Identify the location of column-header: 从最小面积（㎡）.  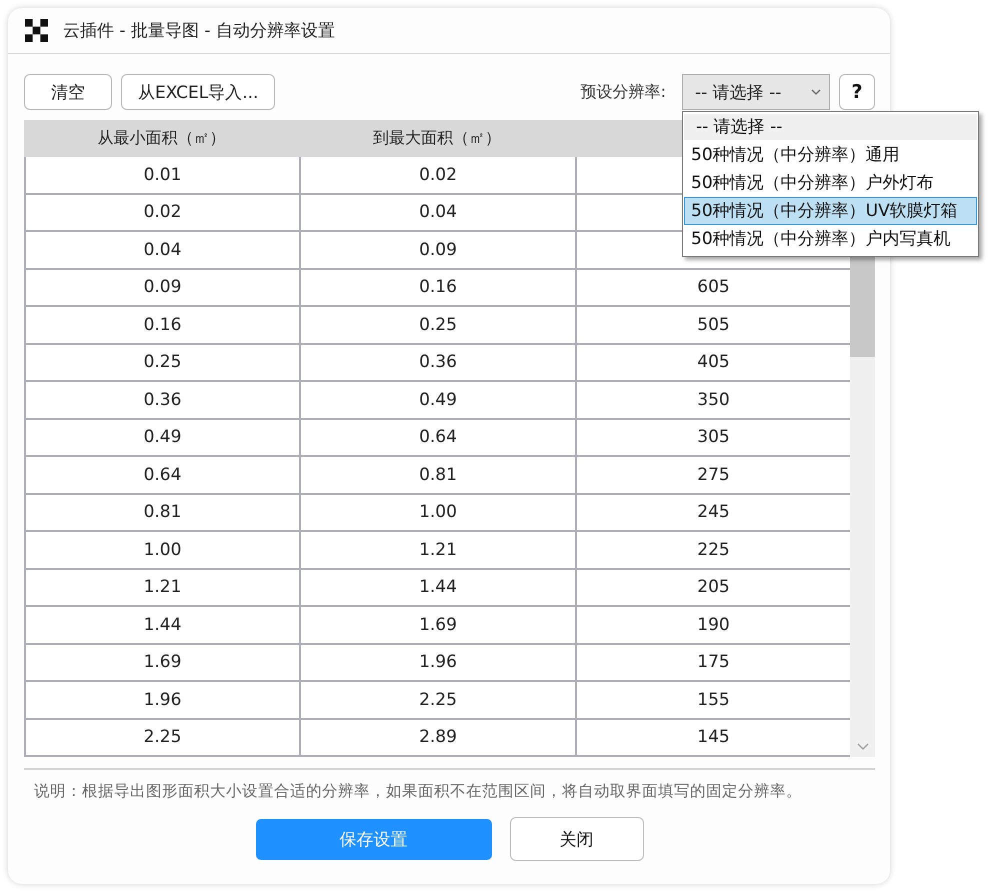
(162, 137).